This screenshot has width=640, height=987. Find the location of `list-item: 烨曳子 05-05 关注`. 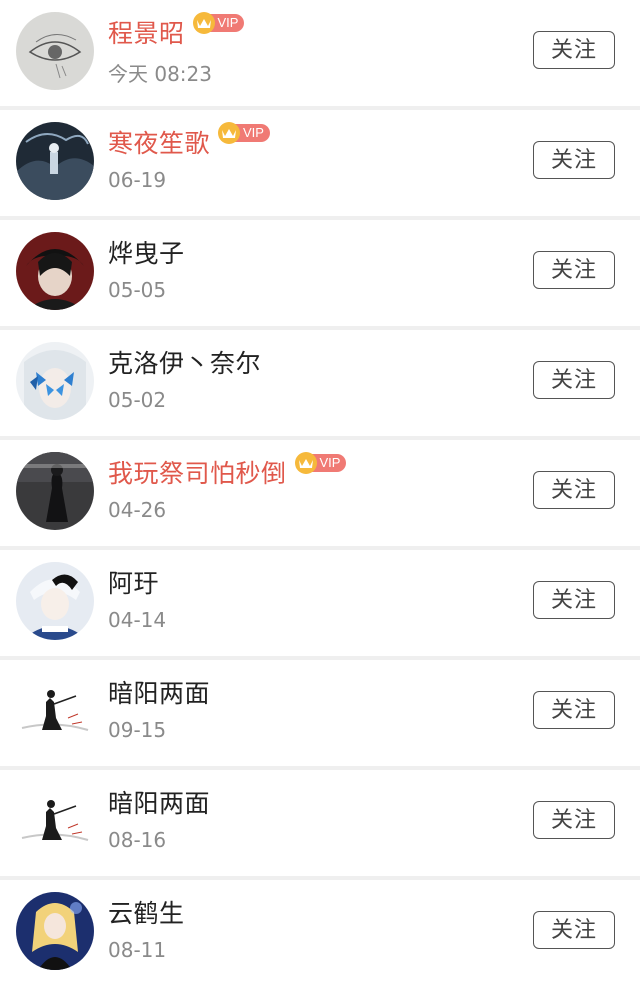

list-item: 烨曳子 05-05 关注 is located at coordinates (320, 275).